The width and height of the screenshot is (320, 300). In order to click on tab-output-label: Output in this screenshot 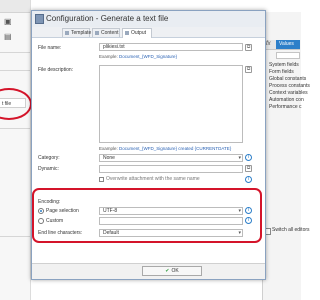, I will do `click(139, 33)`.